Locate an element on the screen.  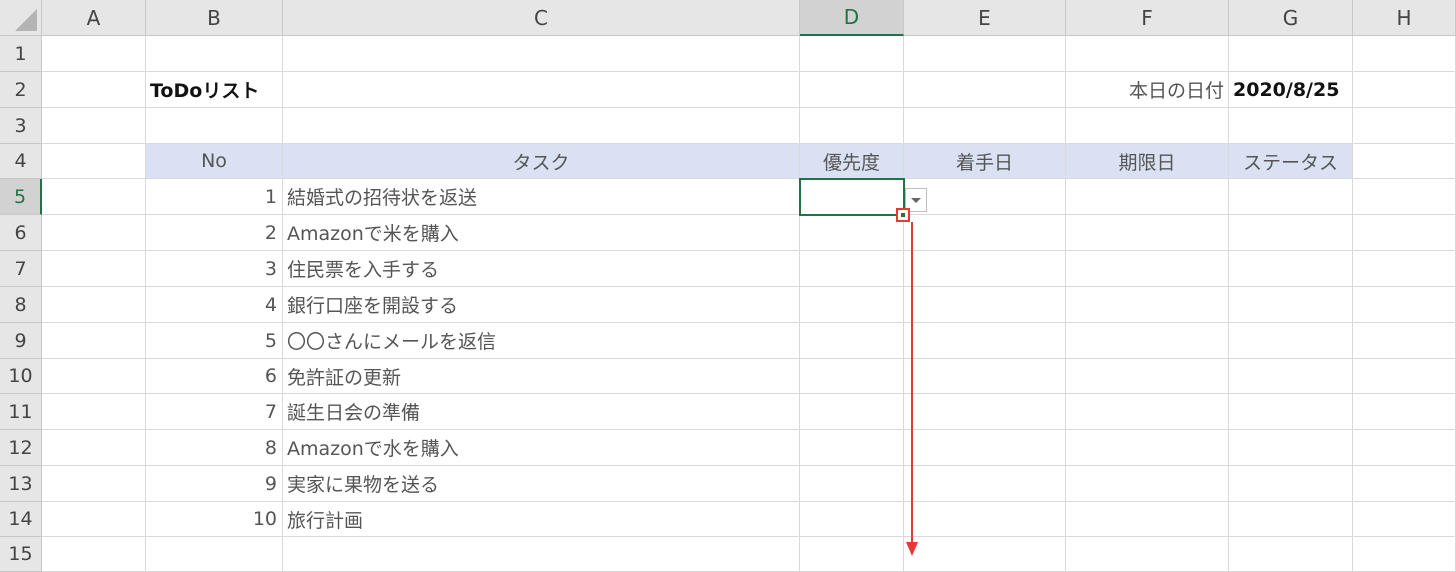
cell-f13 is located at coordinates (1147, 484).